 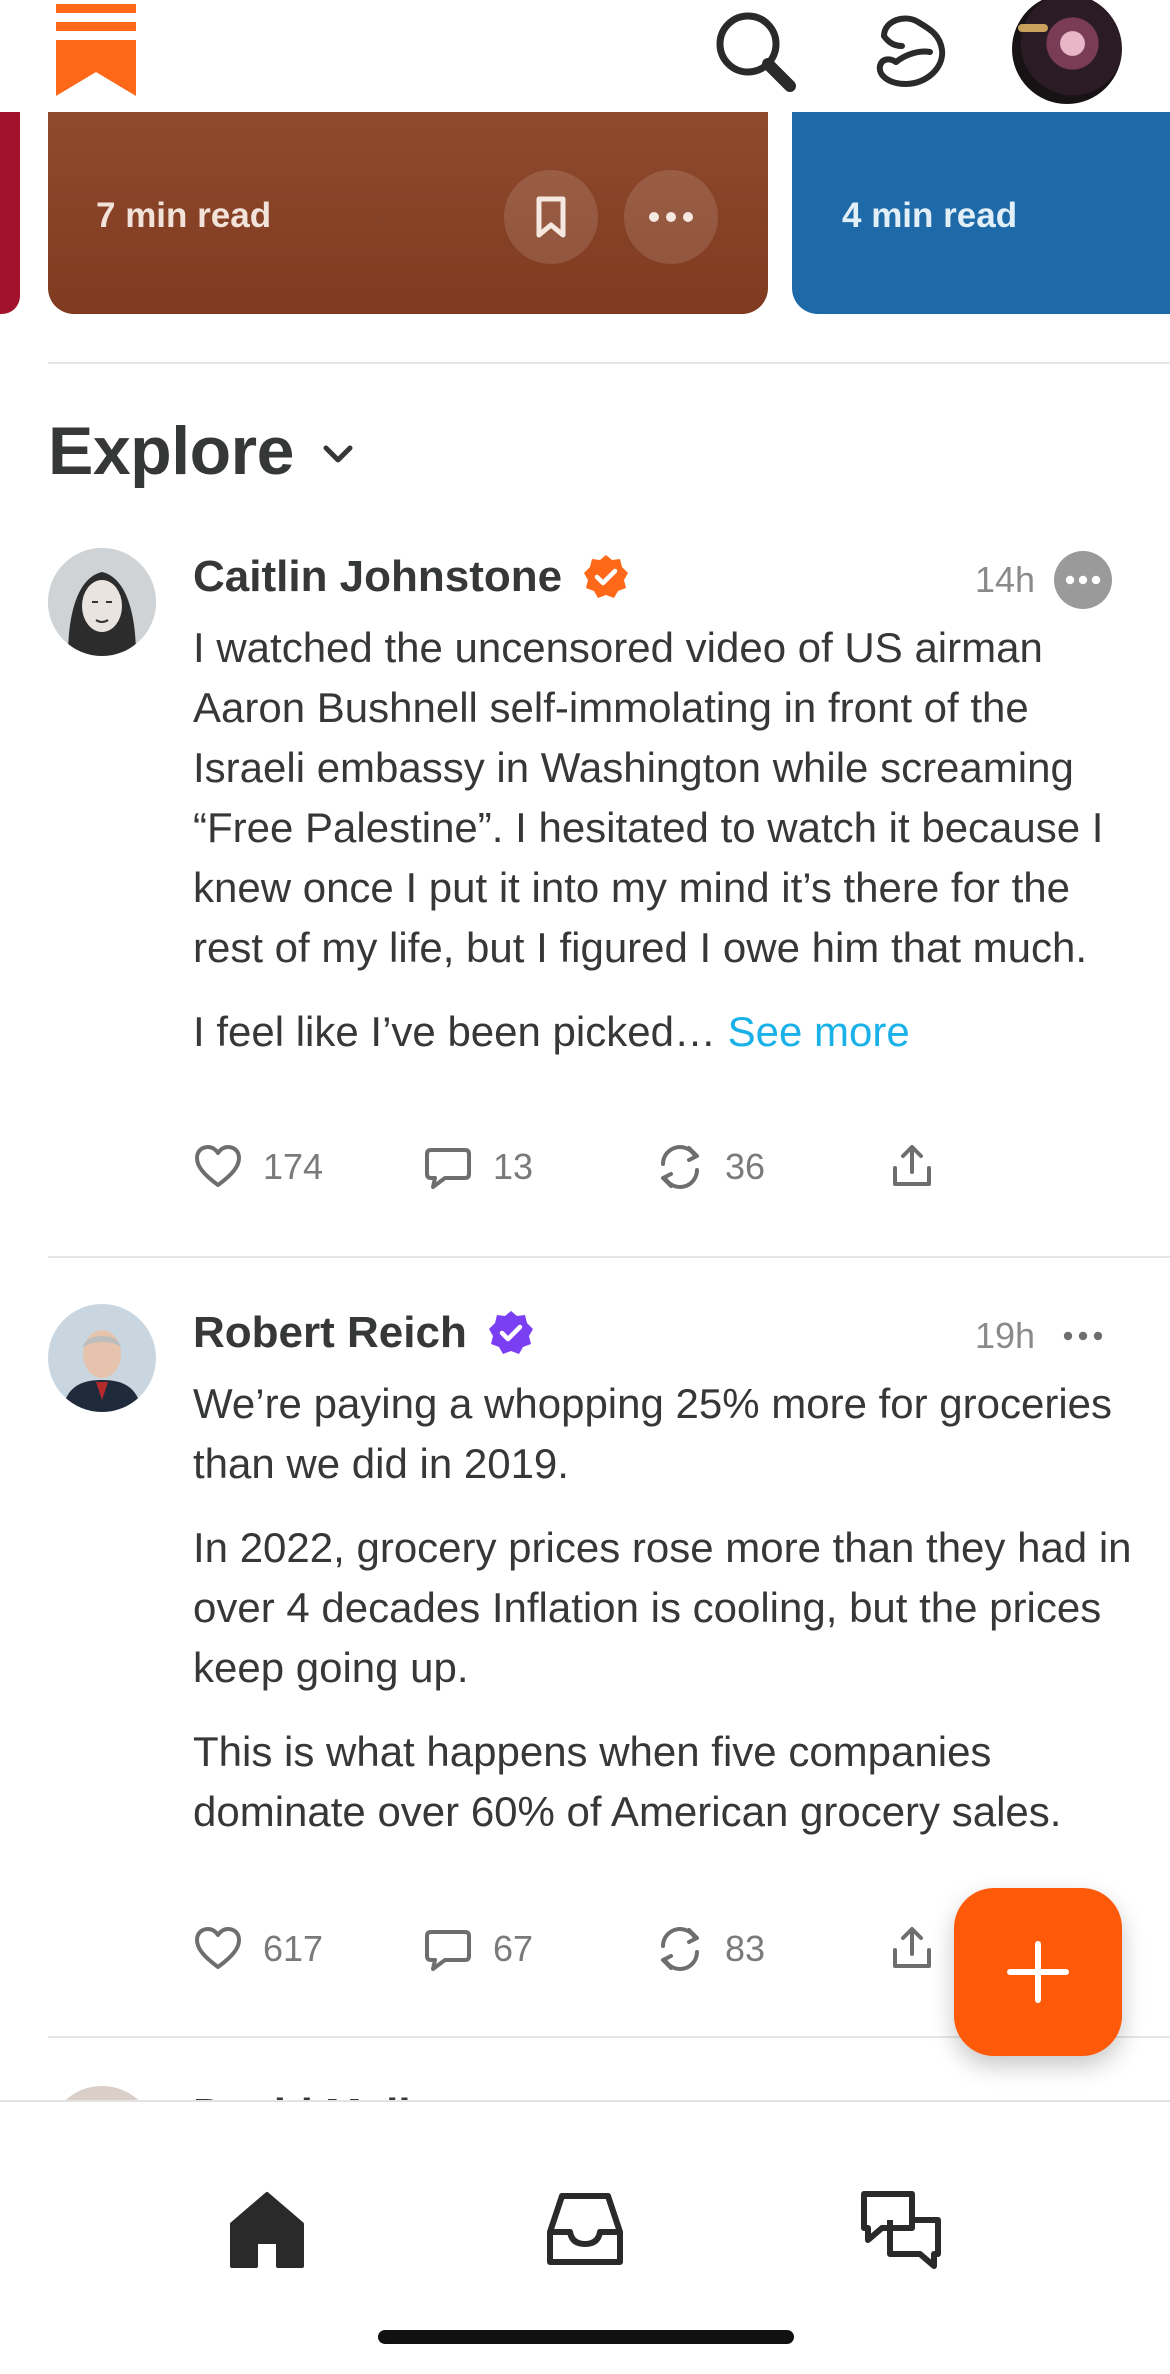 I want to click on home-icon, so click(x=267, y=2229).